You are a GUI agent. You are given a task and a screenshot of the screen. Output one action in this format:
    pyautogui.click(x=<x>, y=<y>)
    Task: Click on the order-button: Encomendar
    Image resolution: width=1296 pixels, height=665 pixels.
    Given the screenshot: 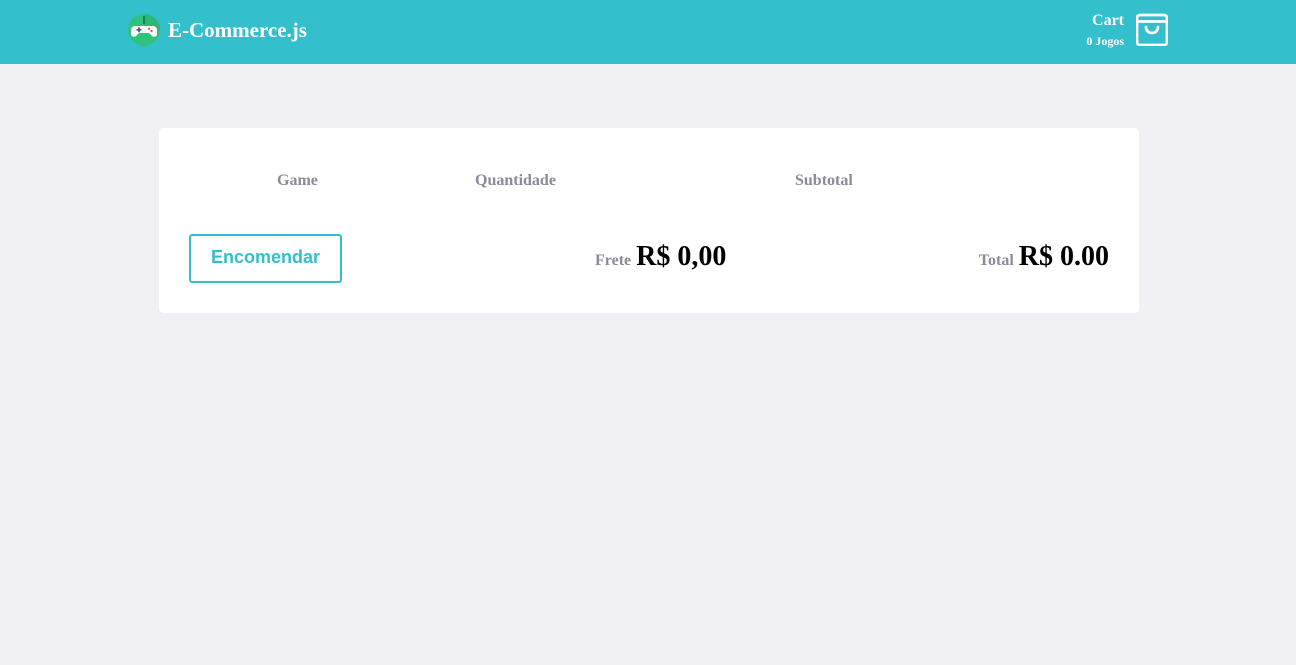 What is the action you would take?
    pyautogui.click(x=265, y=258)
    